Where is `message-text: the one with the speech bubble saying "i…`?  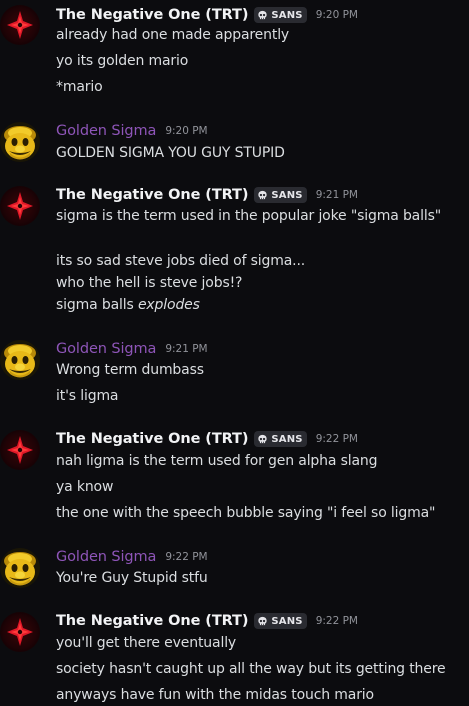
message-text: the one with the speech bubble saying "i… is located at coordinates (246, 513).